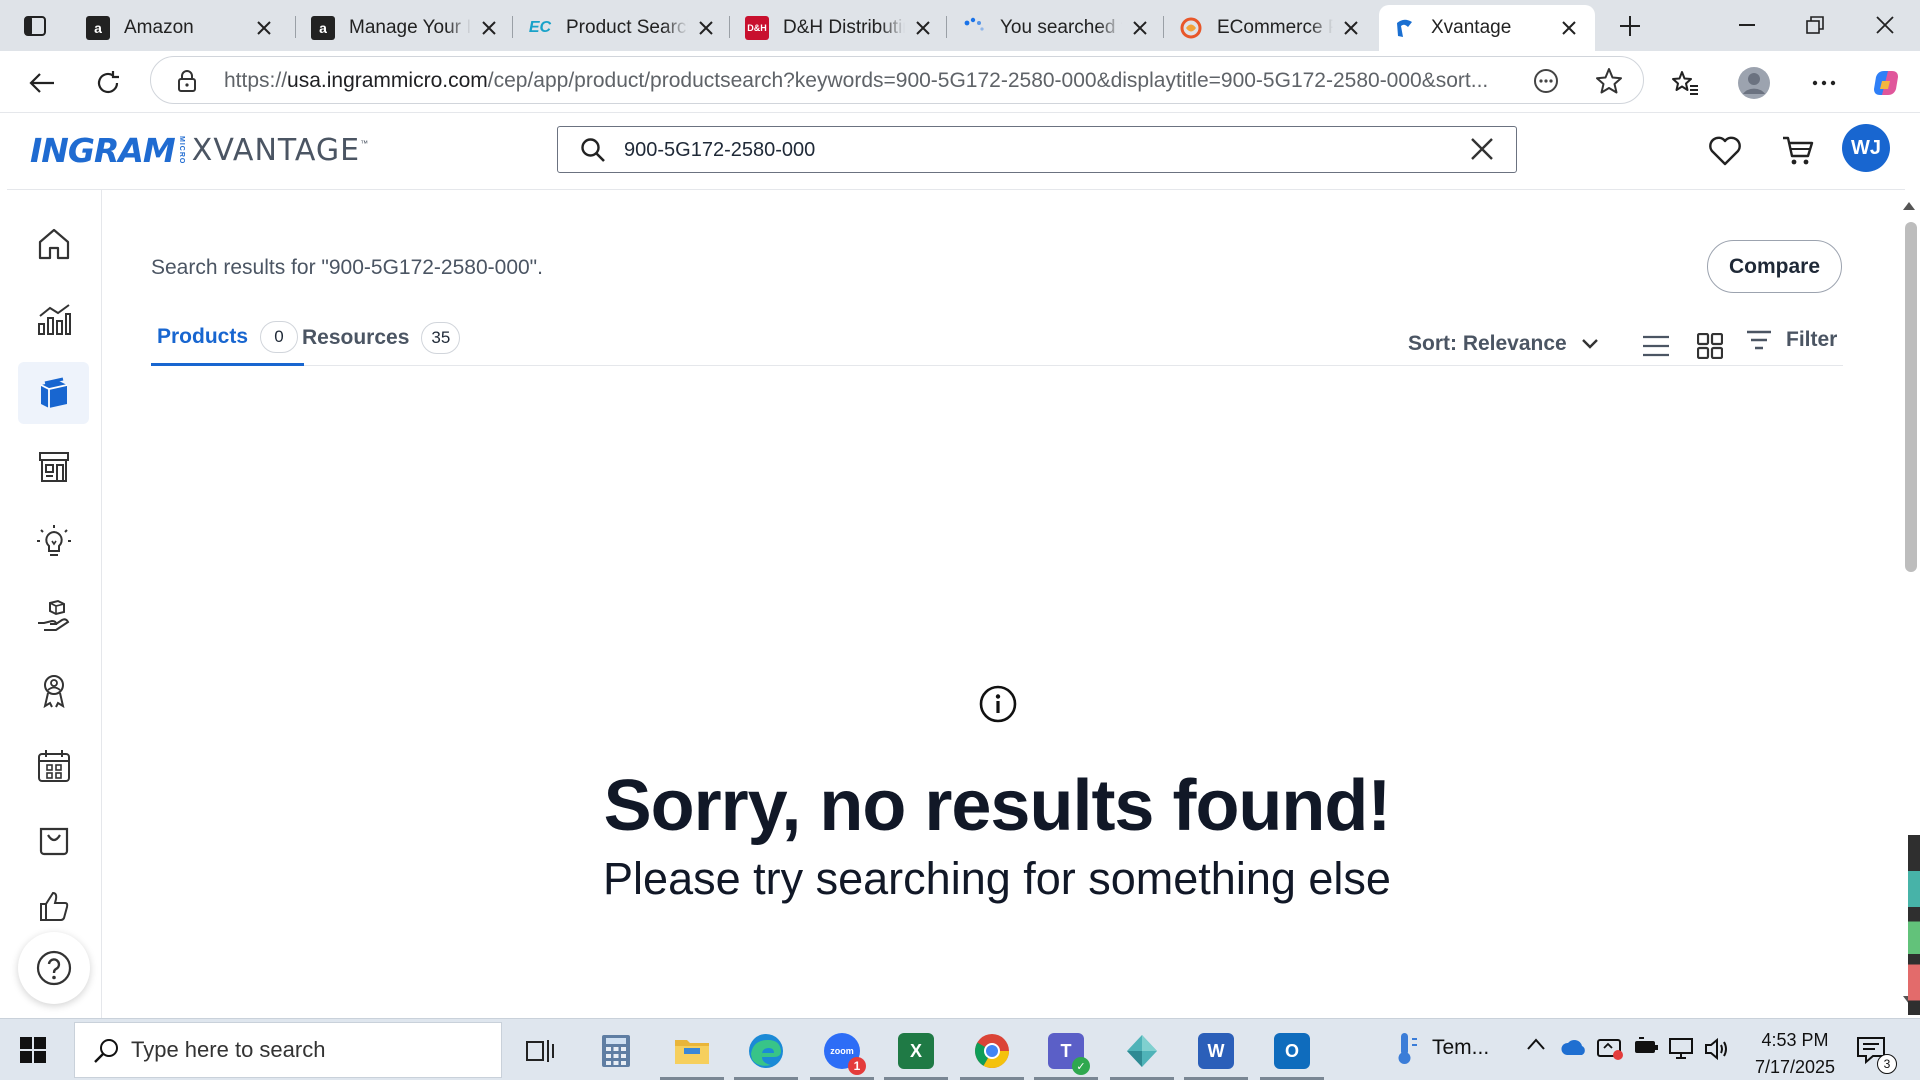  I want to click on volume-icon, so click(1717, 1049).